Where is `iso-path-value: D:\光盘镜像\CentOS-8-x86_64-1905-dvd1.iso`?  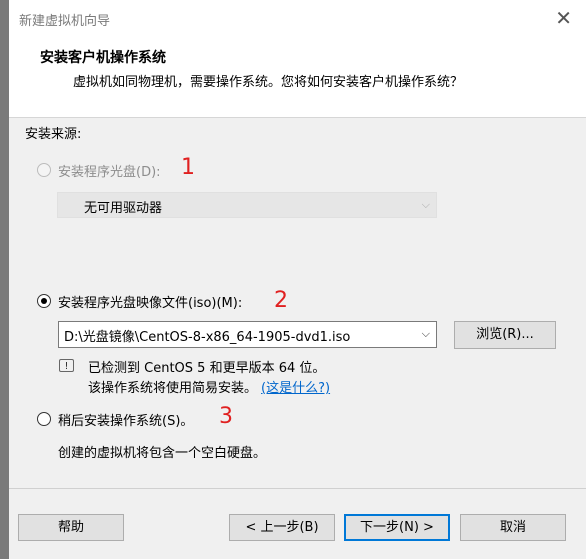 iso-path-value: D:\光盘镜像\CentOS-8-x86_64-1905-dvd1.iso is located at coordinates (207, 337).